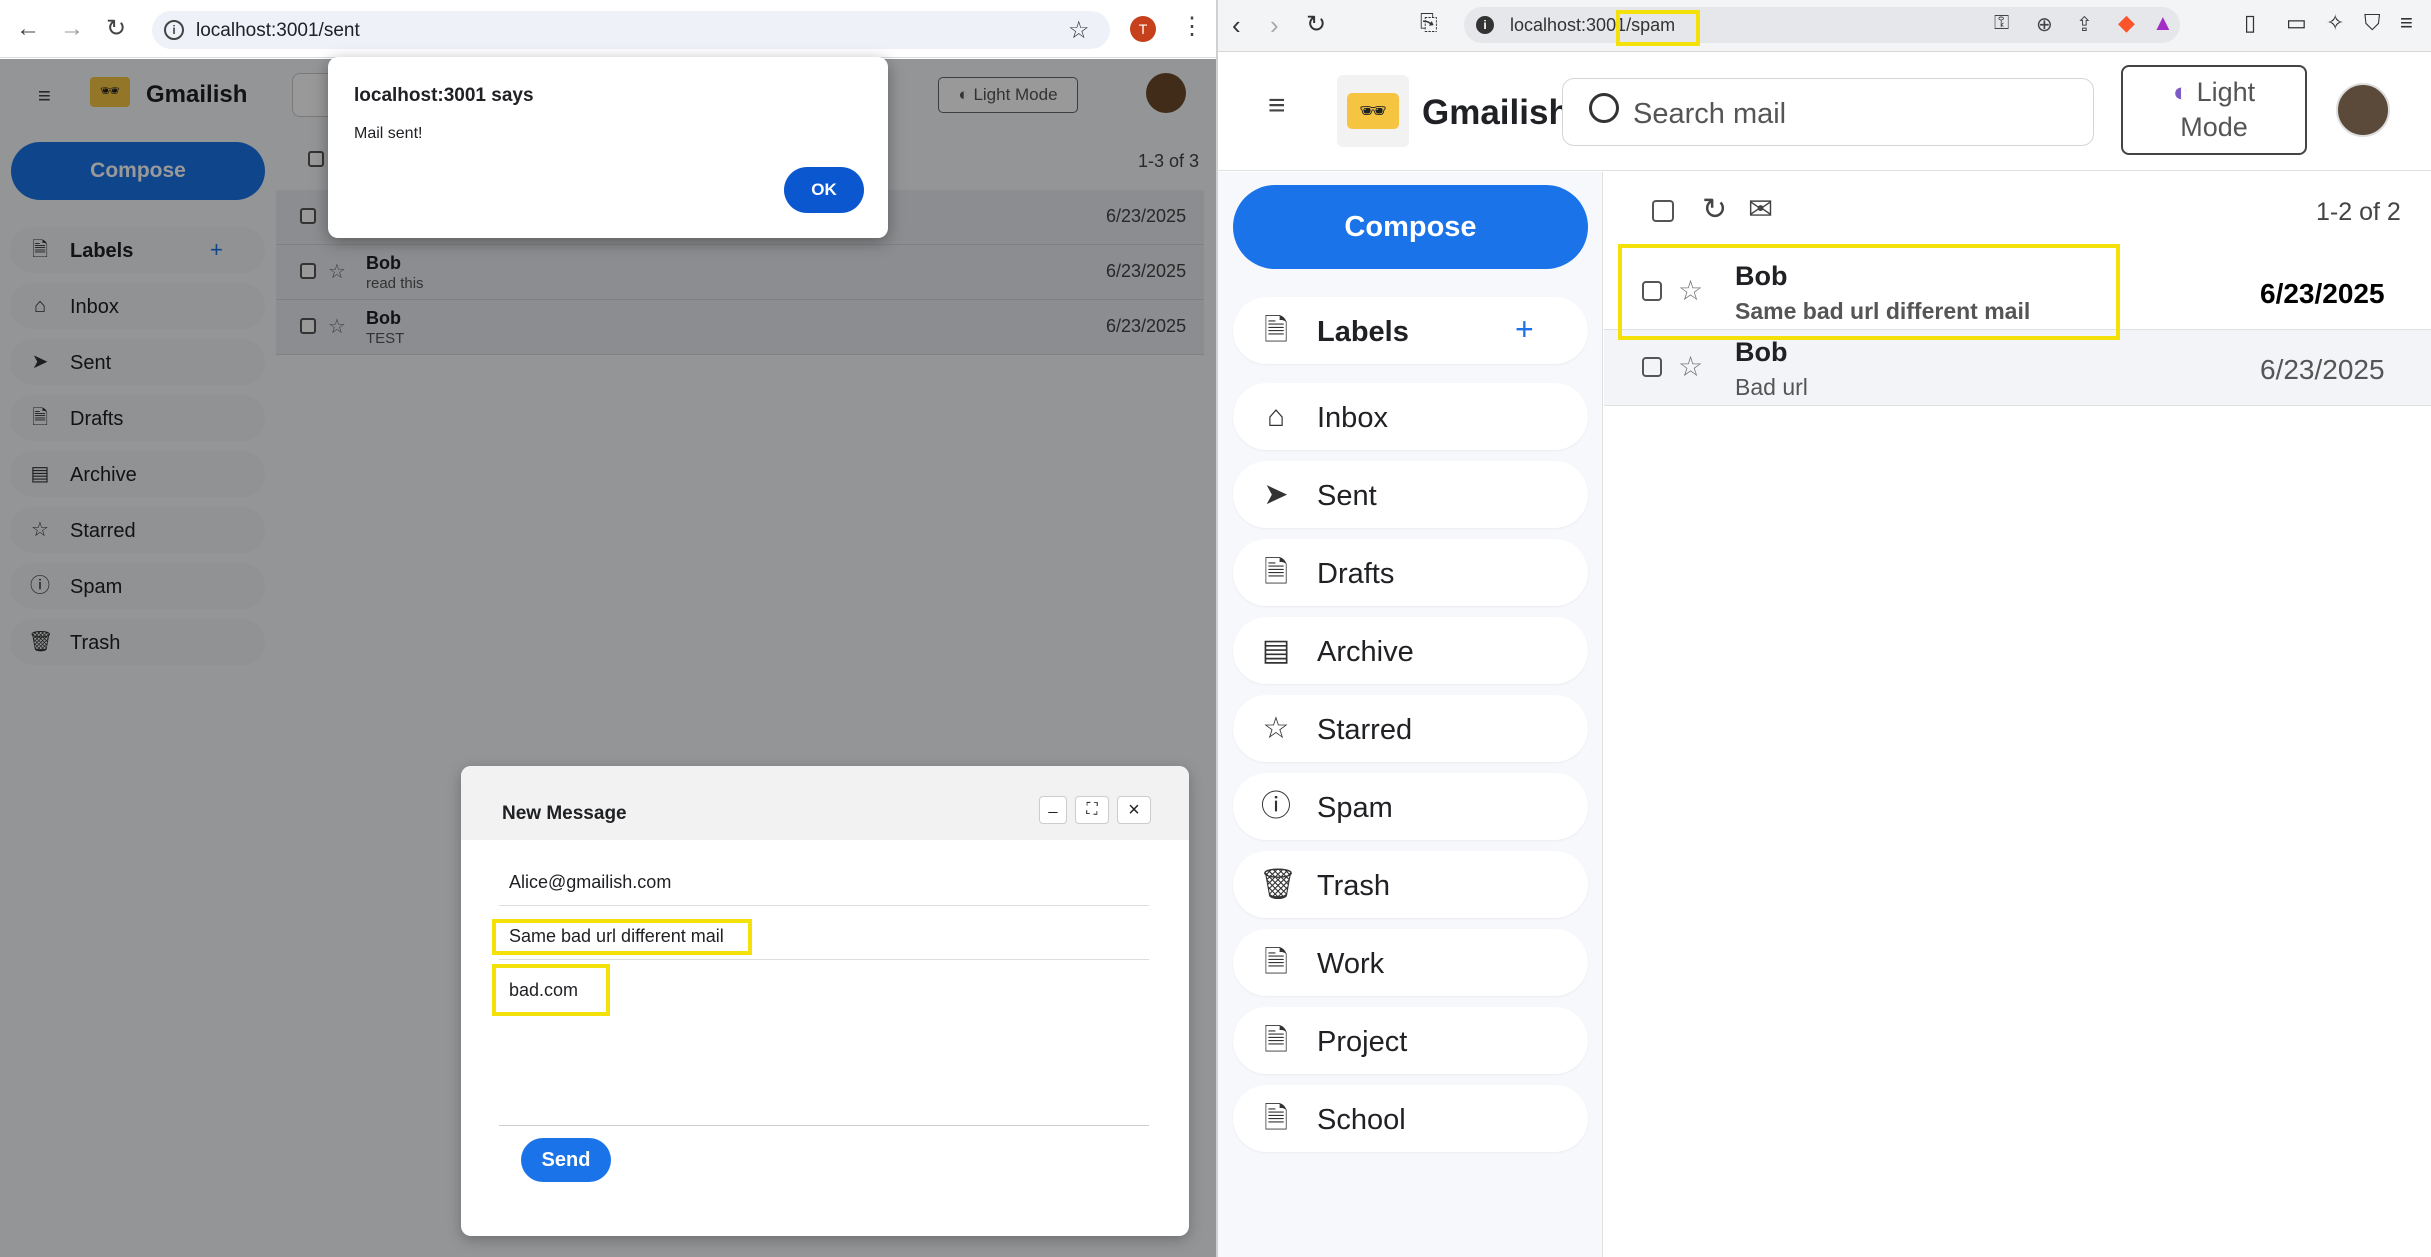 This screenshot has width=2431, height=1257. What do you see at coordinates (1869, 292) in the screenshot?
I see `highlight-spam-row` at bounding box center [1869, 292].